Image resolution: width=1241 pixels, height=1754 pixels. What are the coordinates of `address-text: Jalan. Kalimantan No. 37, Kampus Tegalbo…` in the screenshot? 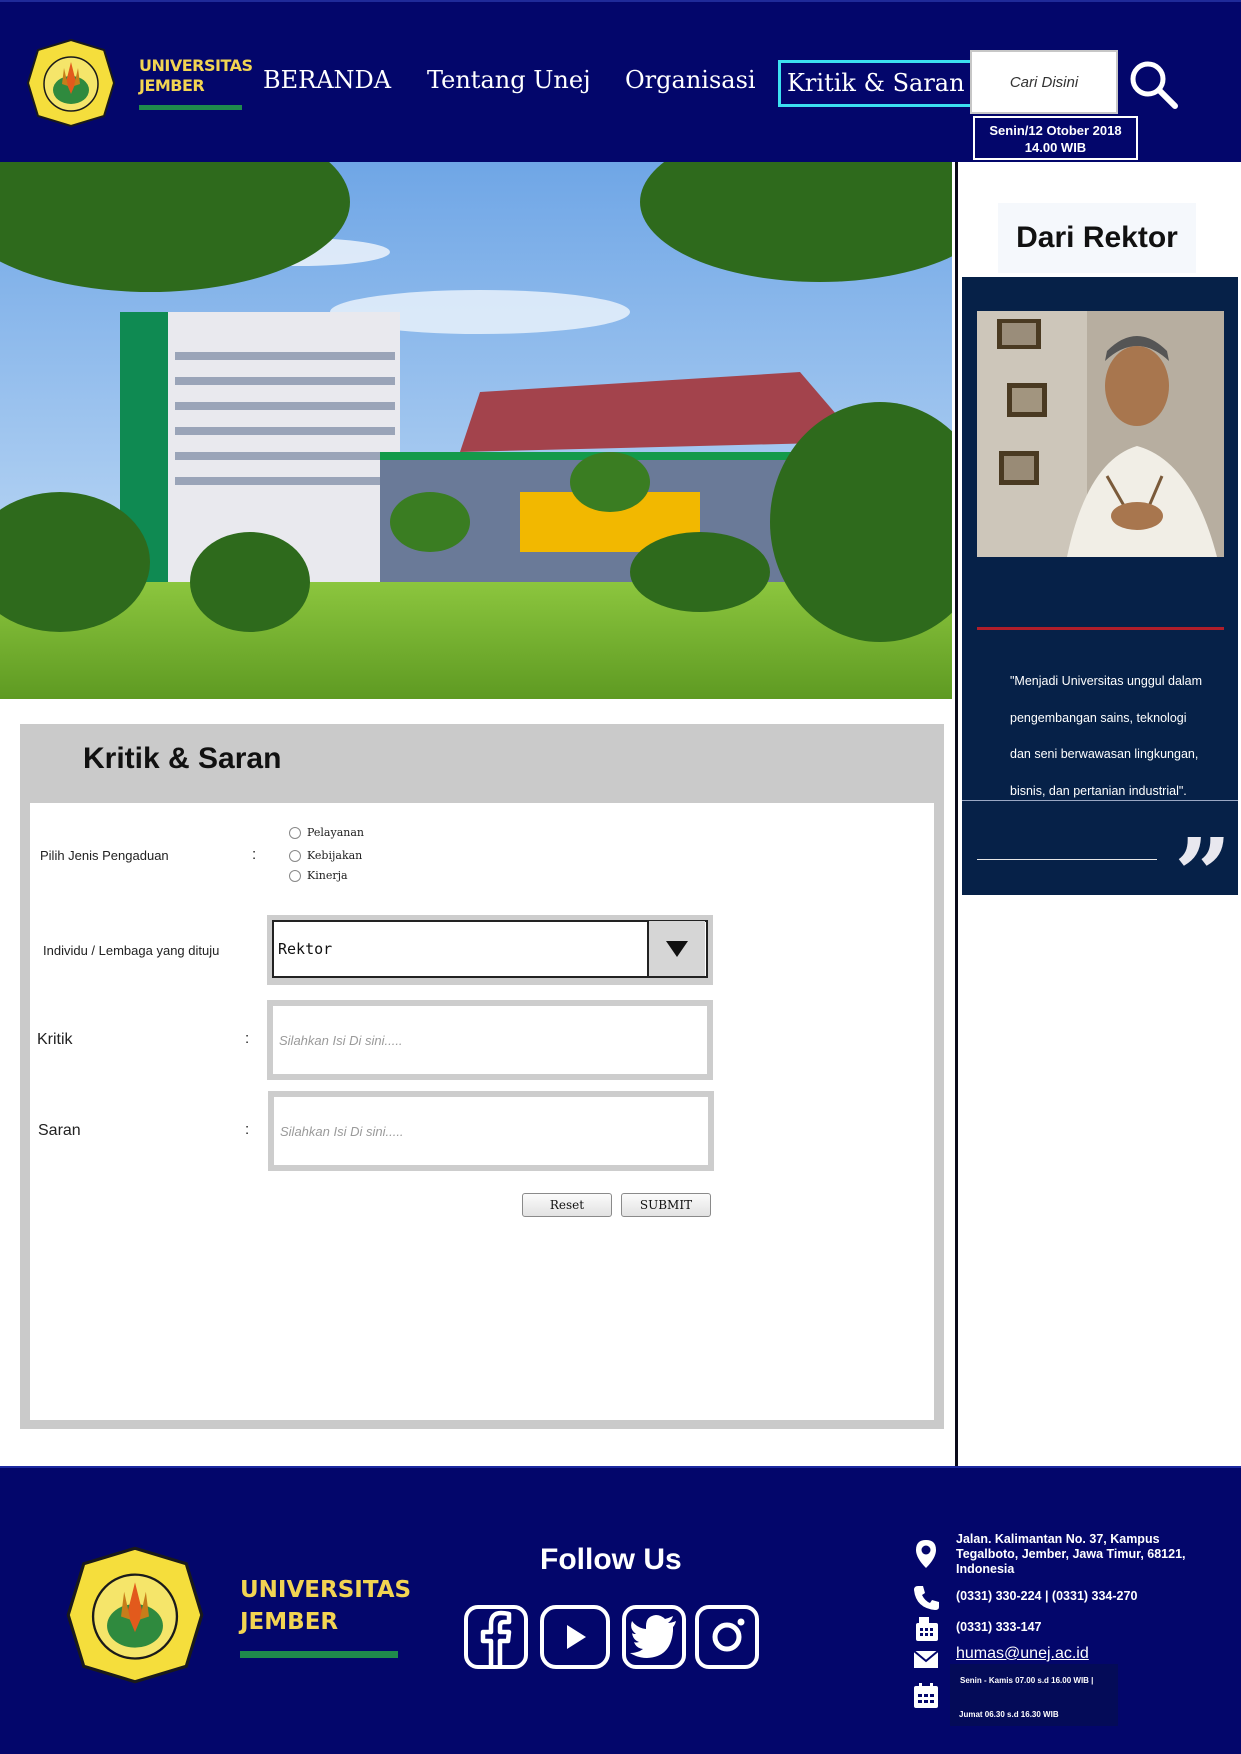 It's located at (1071, 1554).